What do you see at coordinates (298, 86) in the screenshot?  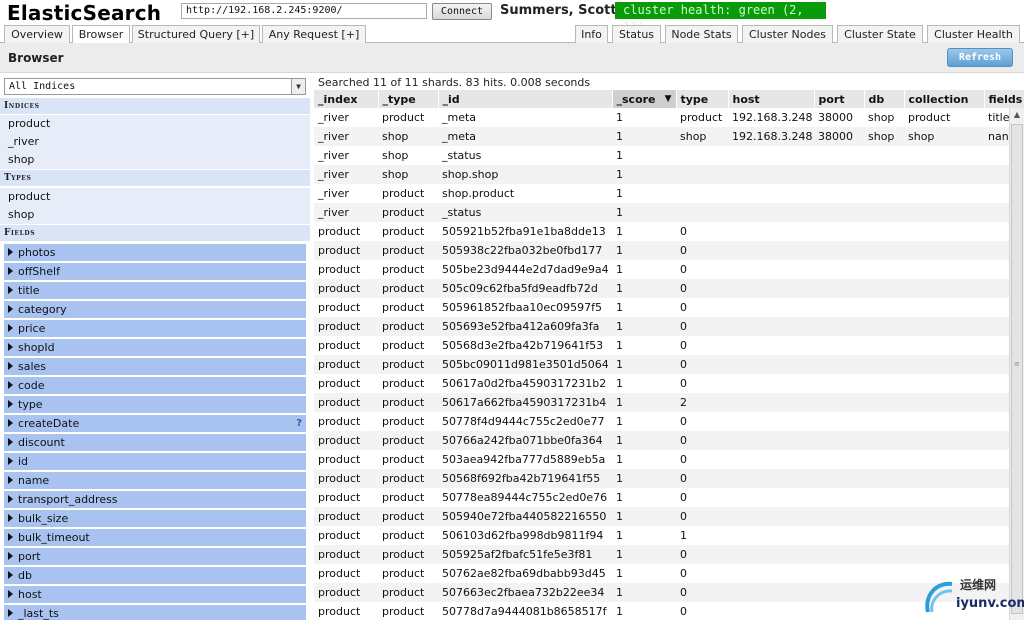 I see `chevron-down-icon: ▼` at bounding box center [298, 86].